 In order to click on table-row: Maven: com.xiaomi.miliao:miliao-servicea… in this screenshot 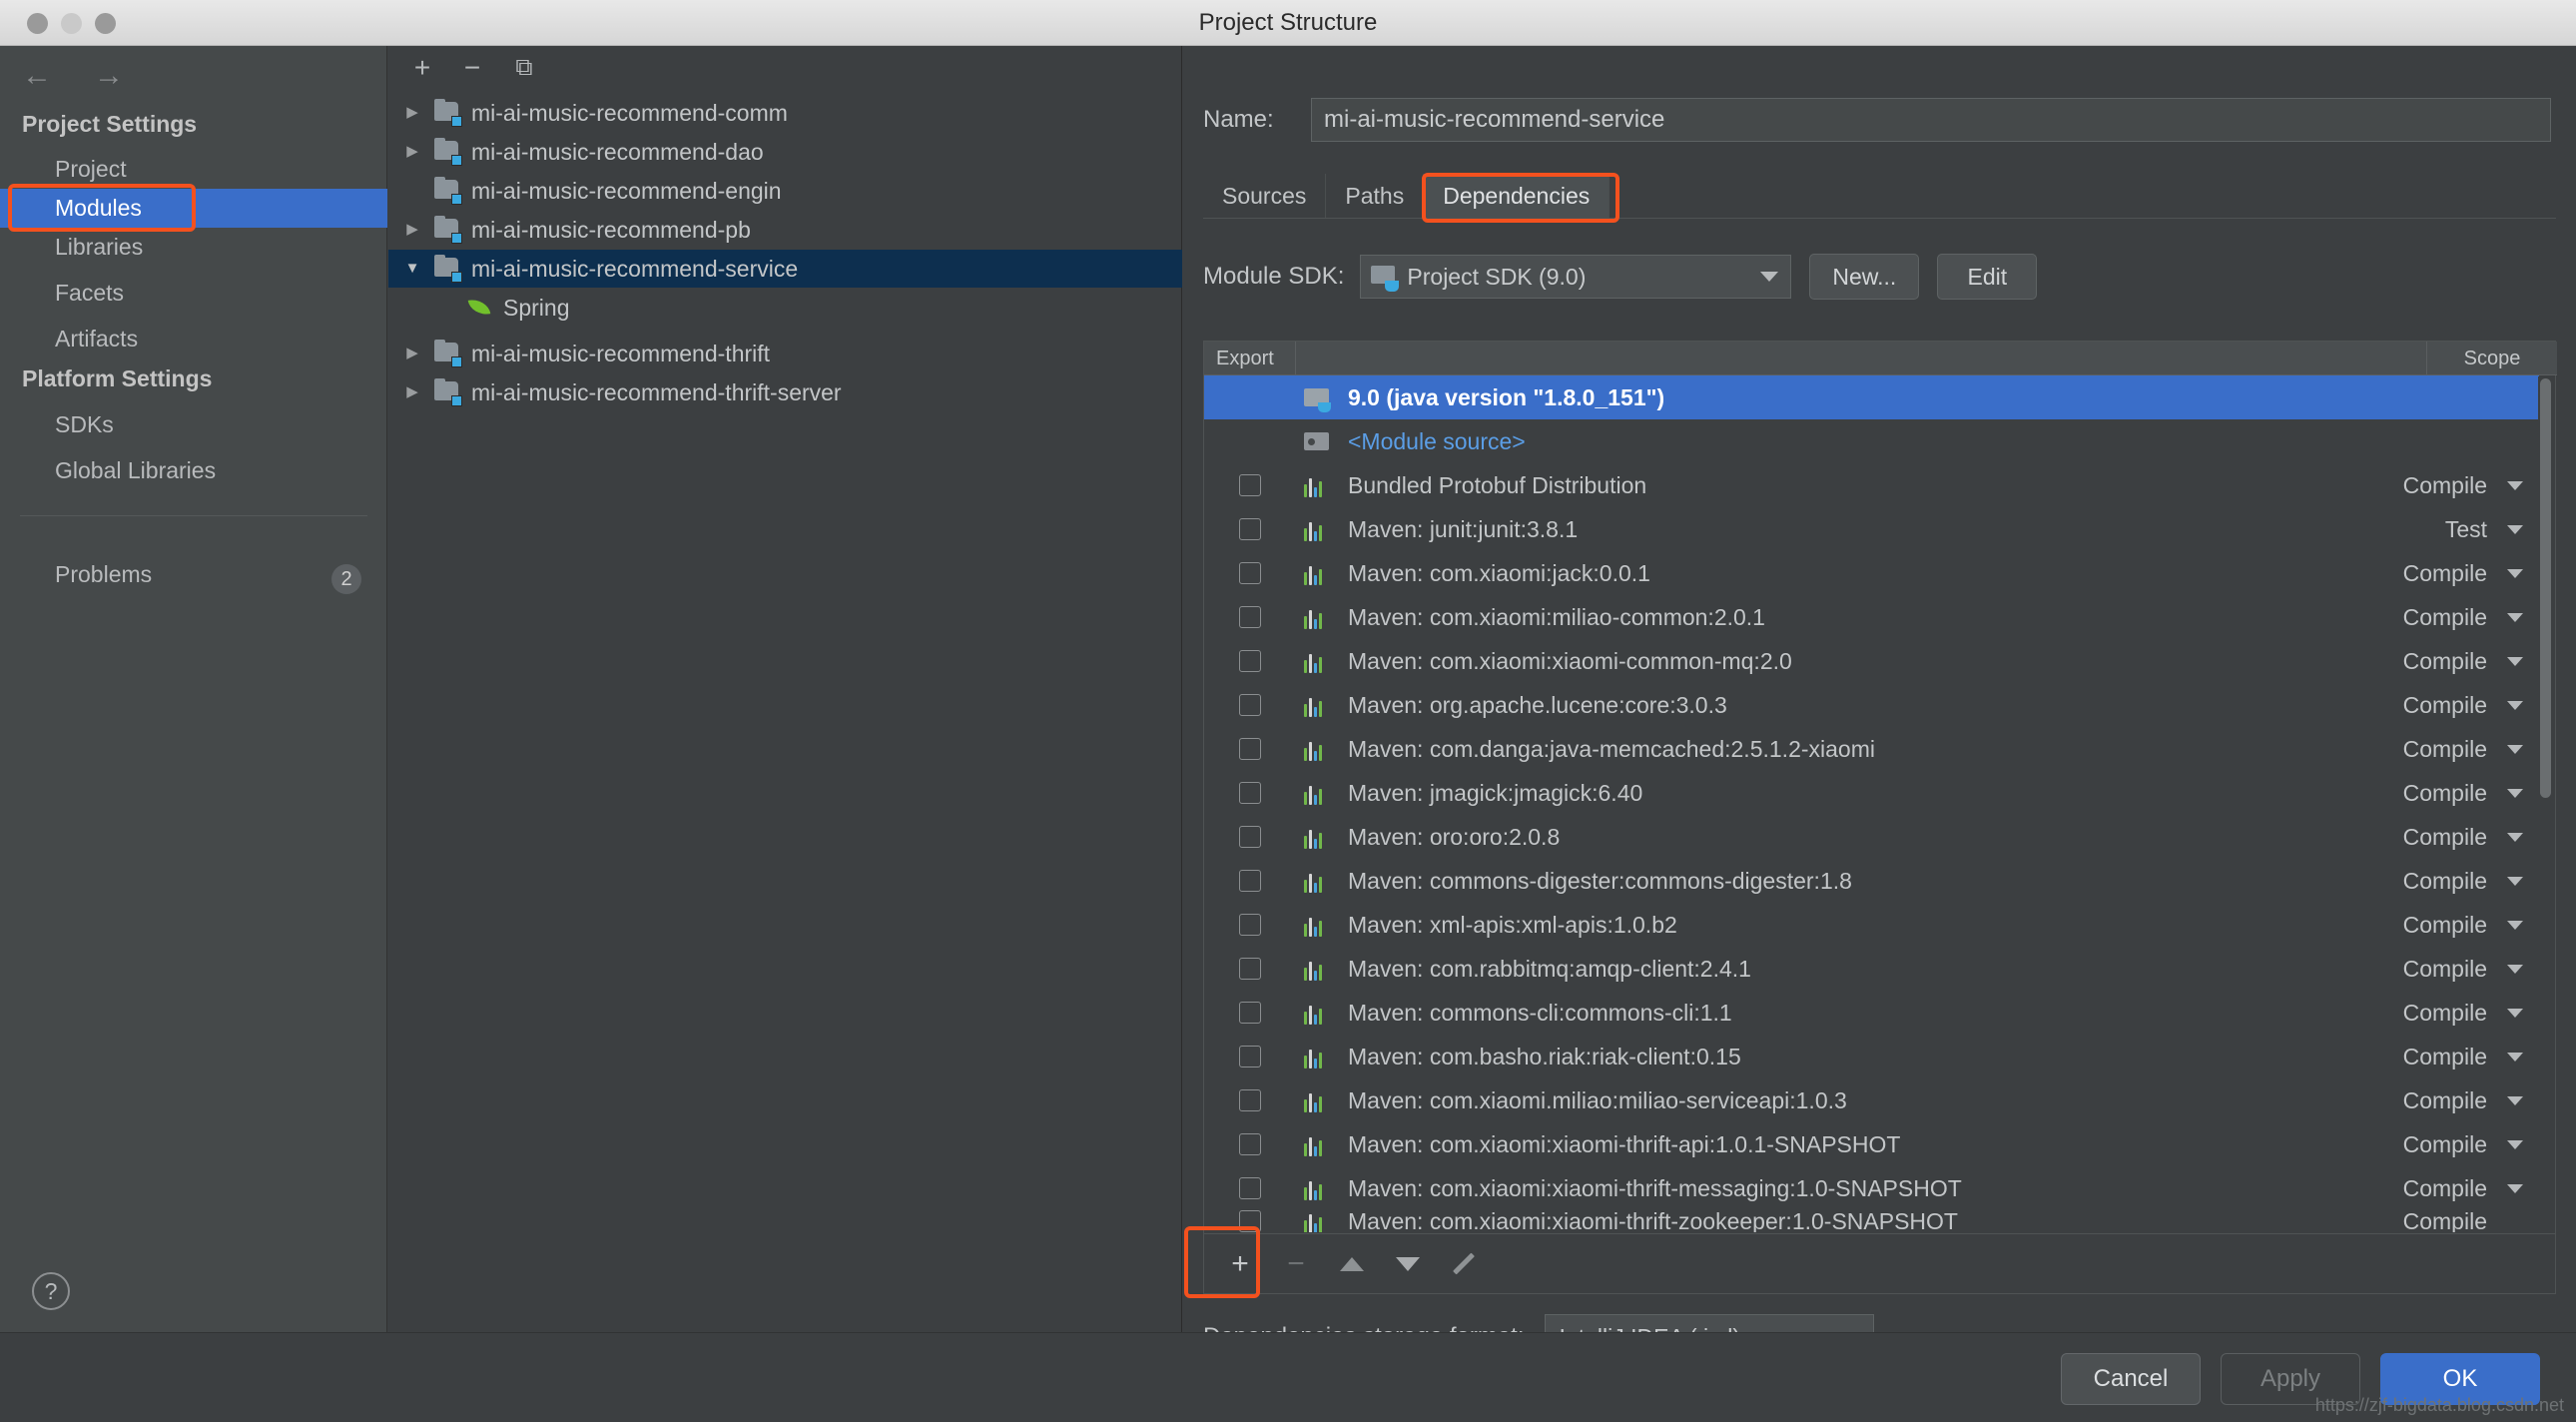, I will do `click(1871, 1100)`.